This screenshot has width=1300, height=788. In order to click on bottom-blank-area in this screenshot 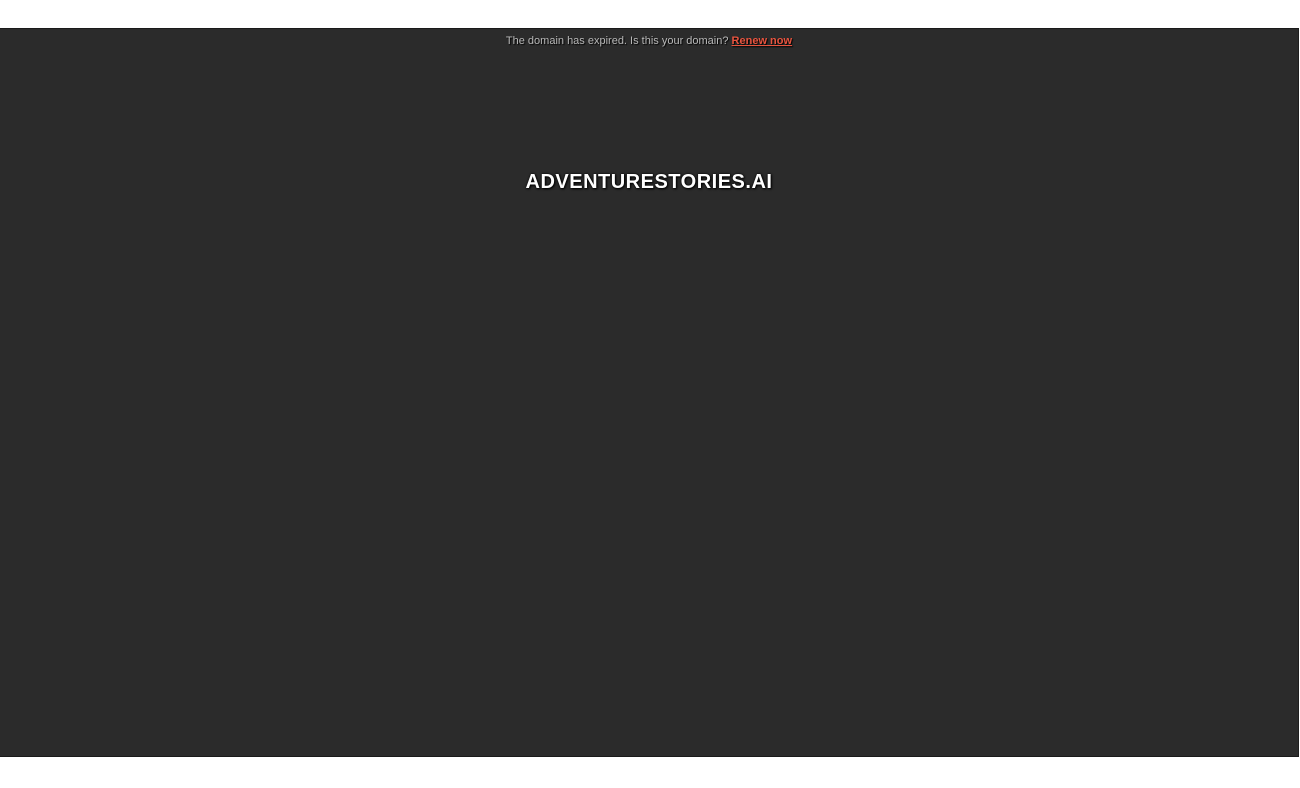, I will do `click(650, 773)`.